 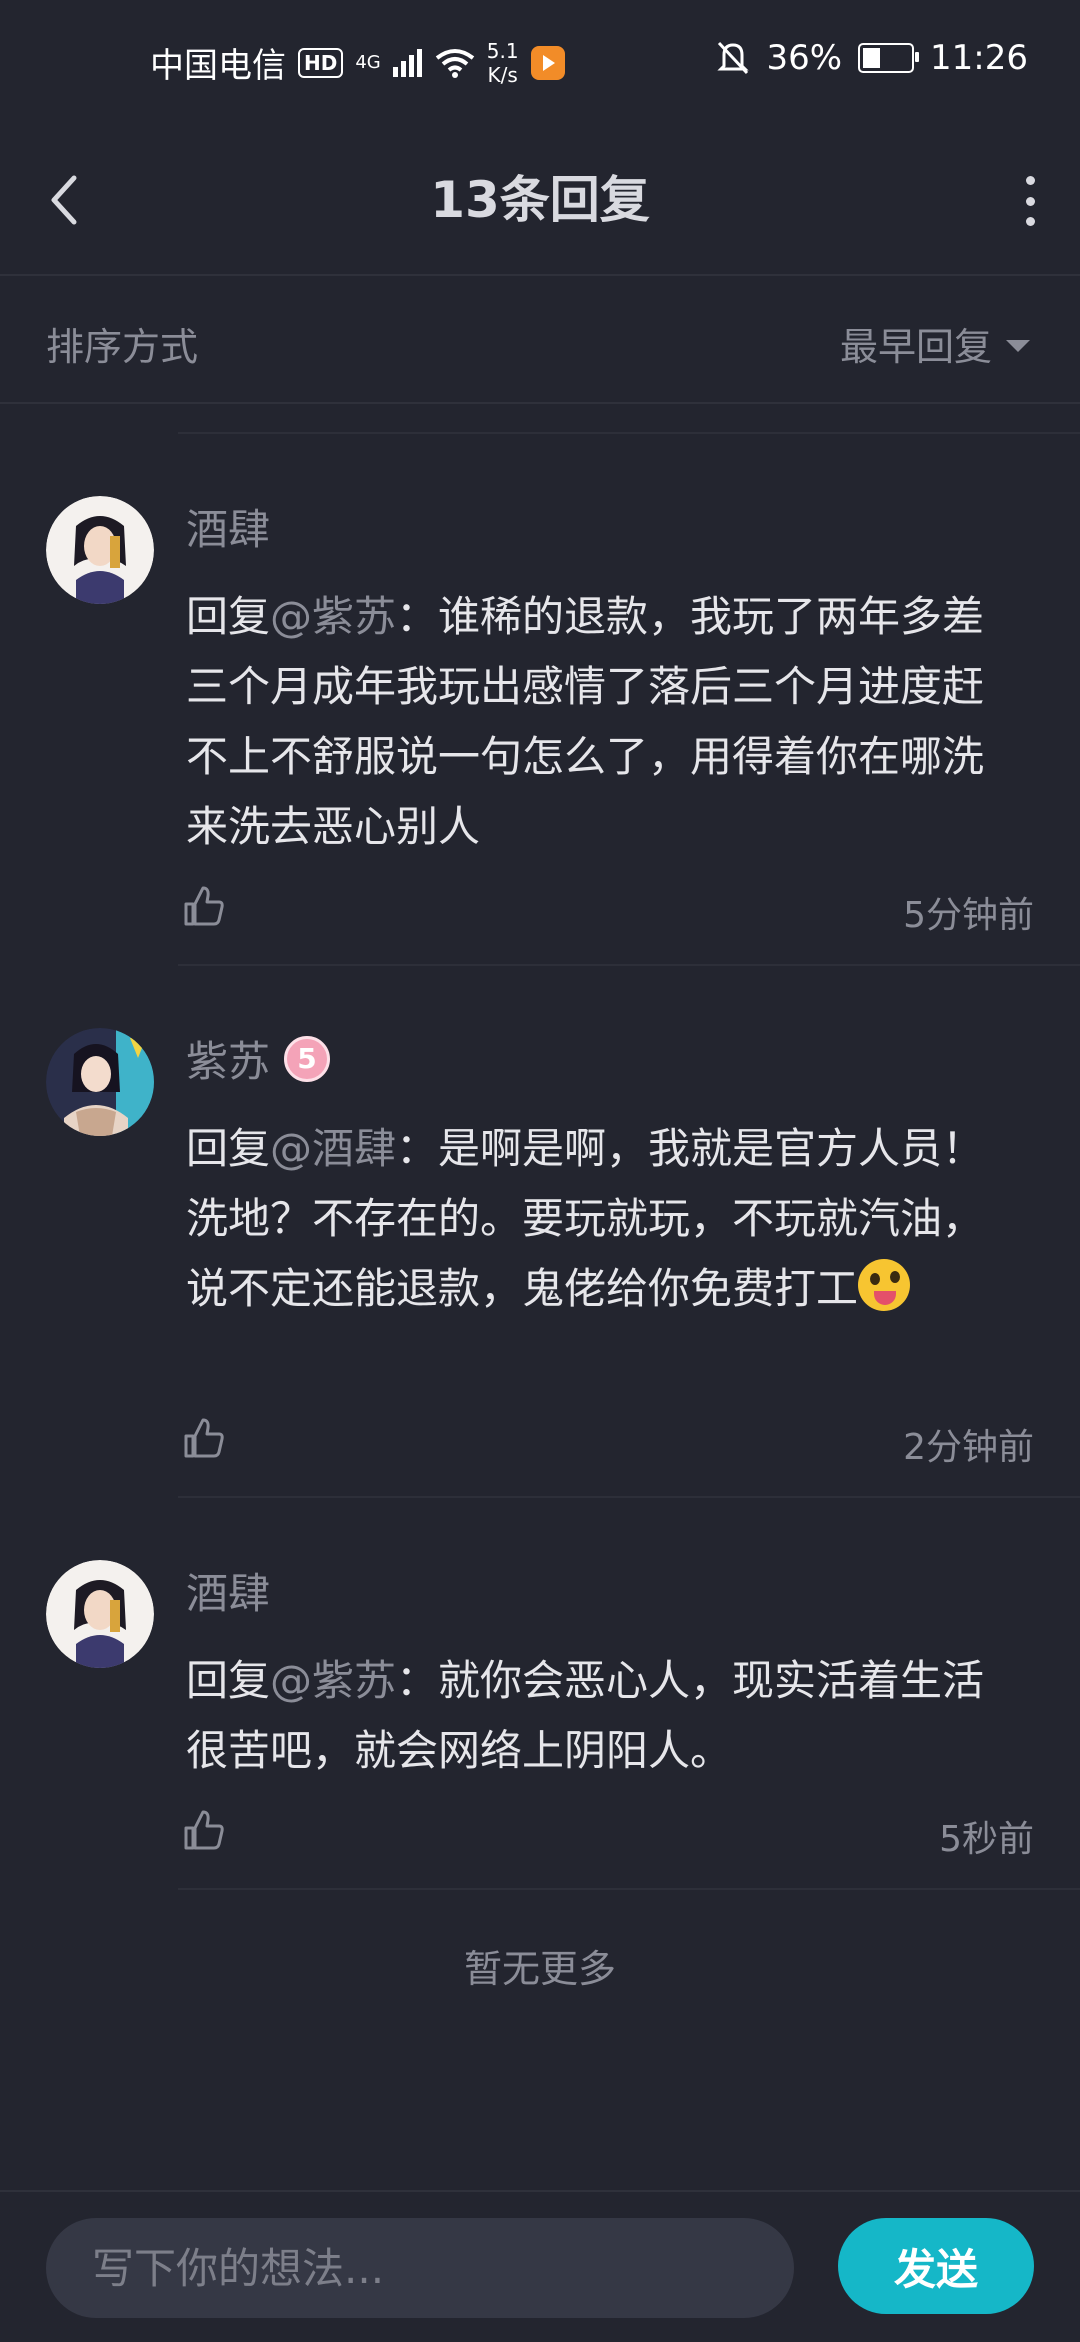 I want to click on status-bar: 中国电信 HD 4G 5.1 K/s 36% 11:26, so click(x=540, y=65).